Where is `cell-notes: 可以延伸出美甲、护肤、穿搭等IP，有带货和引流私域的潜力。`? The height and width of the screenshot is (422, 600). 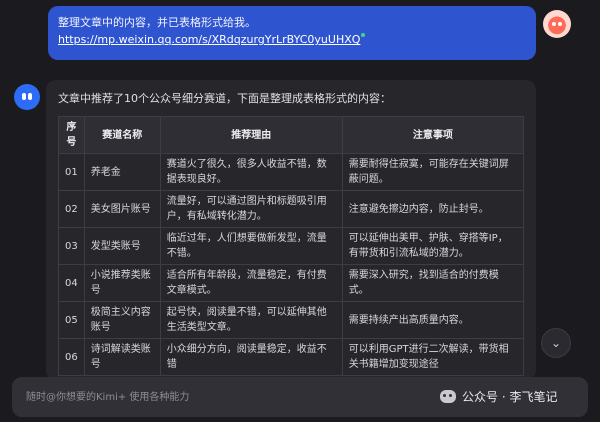 cell-notes: 可以延伸出美甲、护肤、穿搭等IP，有带货和引流私域的潜力。 is located at coordinates (433, 246).